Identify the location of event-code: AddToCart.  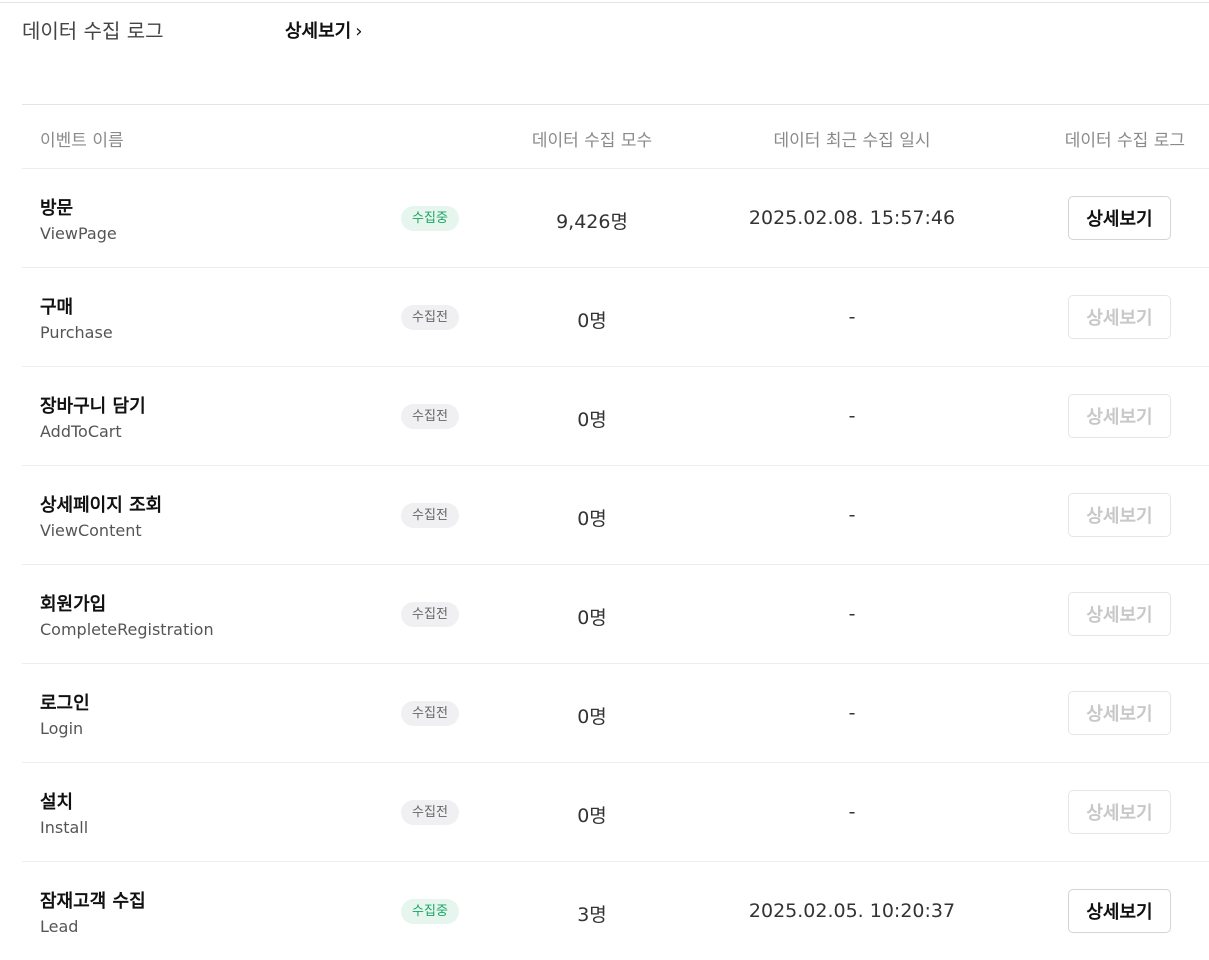
(81, 431).